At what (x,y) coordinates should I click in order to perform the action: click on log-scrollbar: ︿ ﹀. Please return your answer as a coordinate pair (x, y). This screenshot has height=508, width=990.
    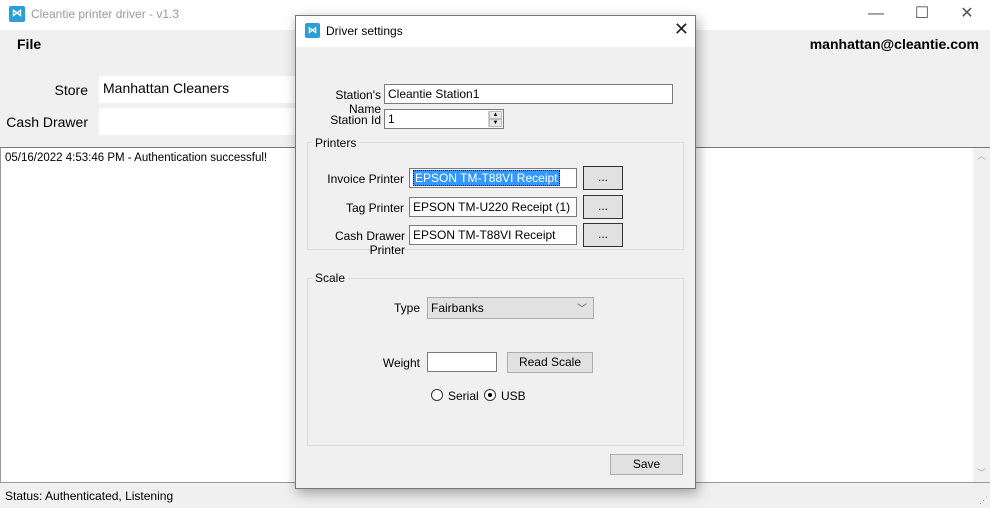
    Looking at the image, I should click on (981, 315).